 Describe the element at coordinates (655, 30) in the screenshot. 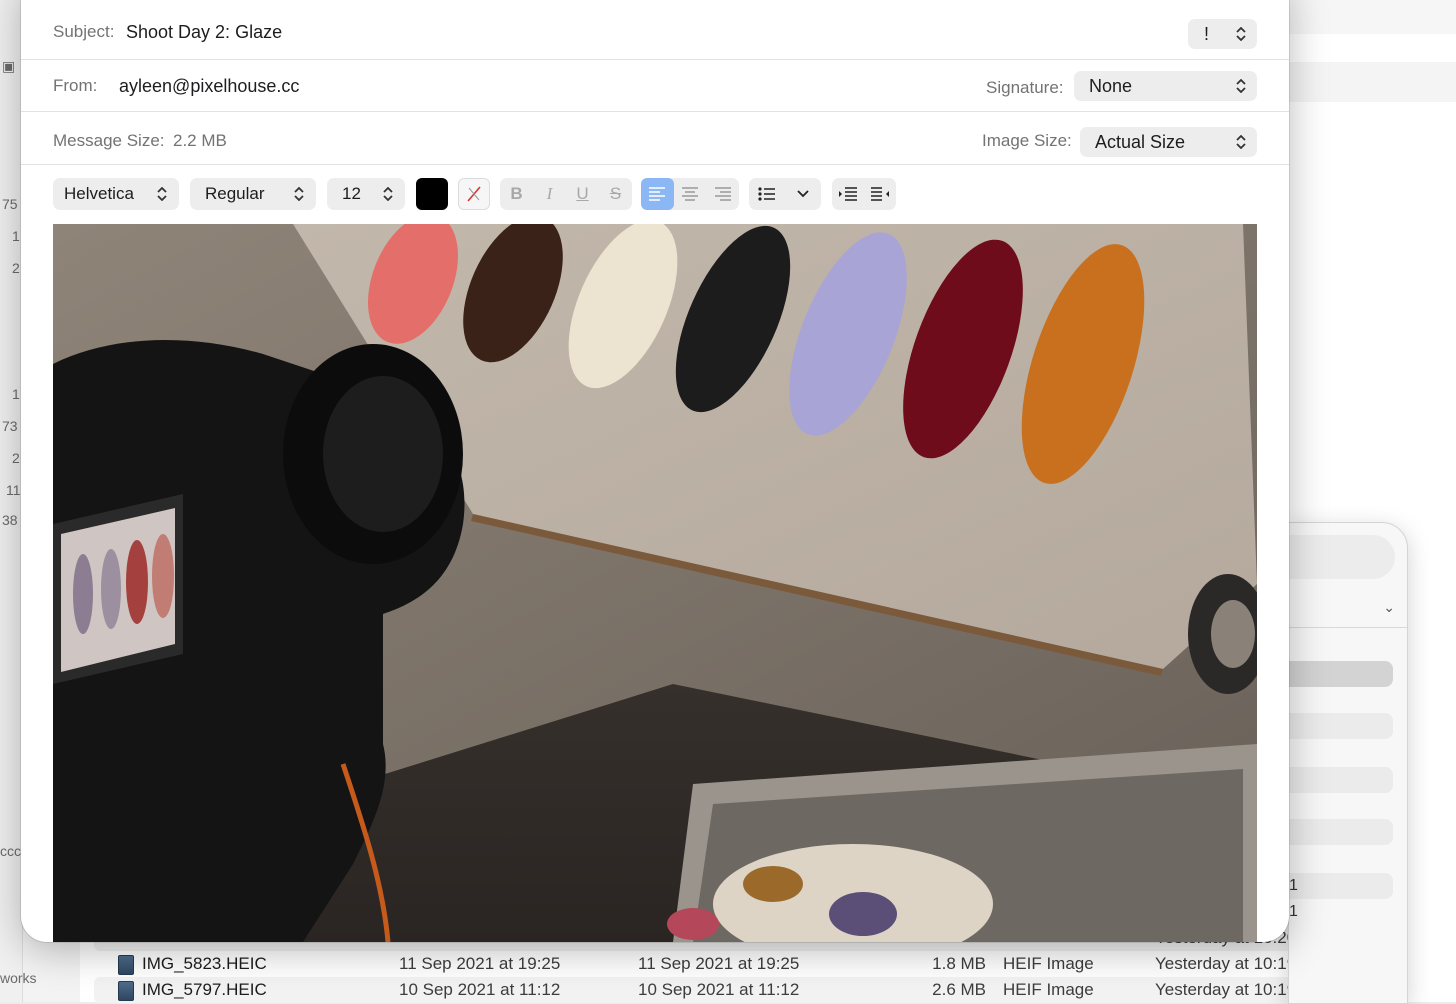

I see `subject-row: Subject: Shoot Day 2: Glaze !` at that location.